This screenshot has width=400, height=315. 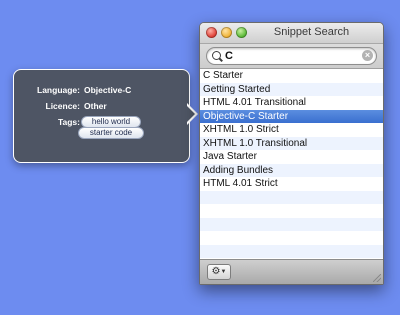 I want to click on licence-value: Other, so click(x=95, y=106).